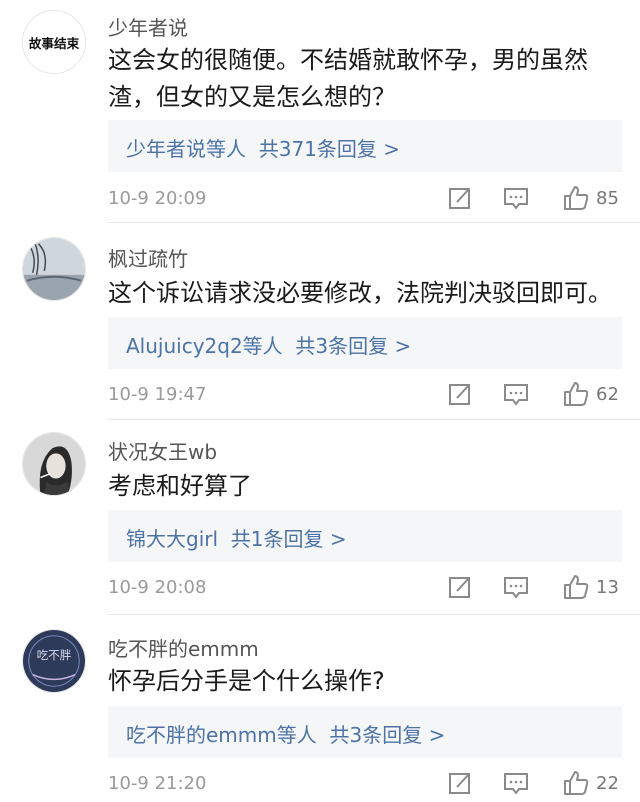  I want to click on reply-users: 锦大大girl, so click(172, 539).